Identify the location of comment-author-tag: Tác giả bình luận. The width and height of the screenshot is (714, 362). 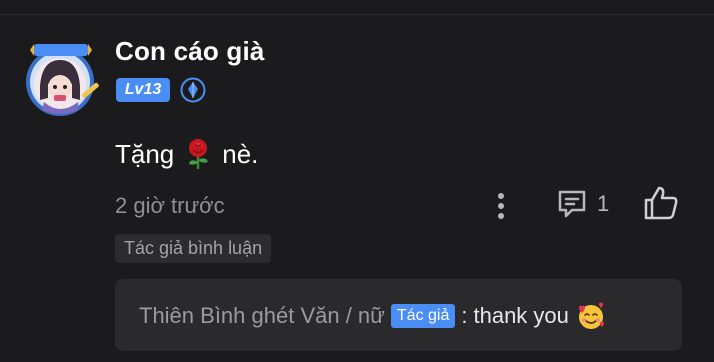
(193, 248).